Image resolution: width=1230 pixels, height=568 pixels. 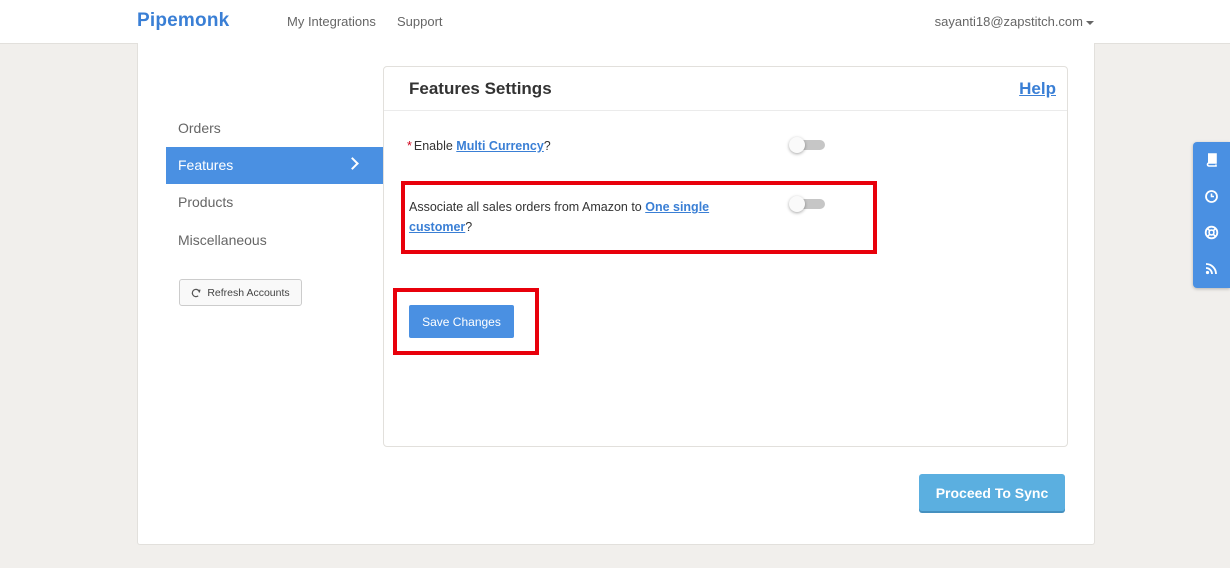 I want to click on multi-currency-setting-label: * Enable Multi Currency?, so click(x=479, y=146).